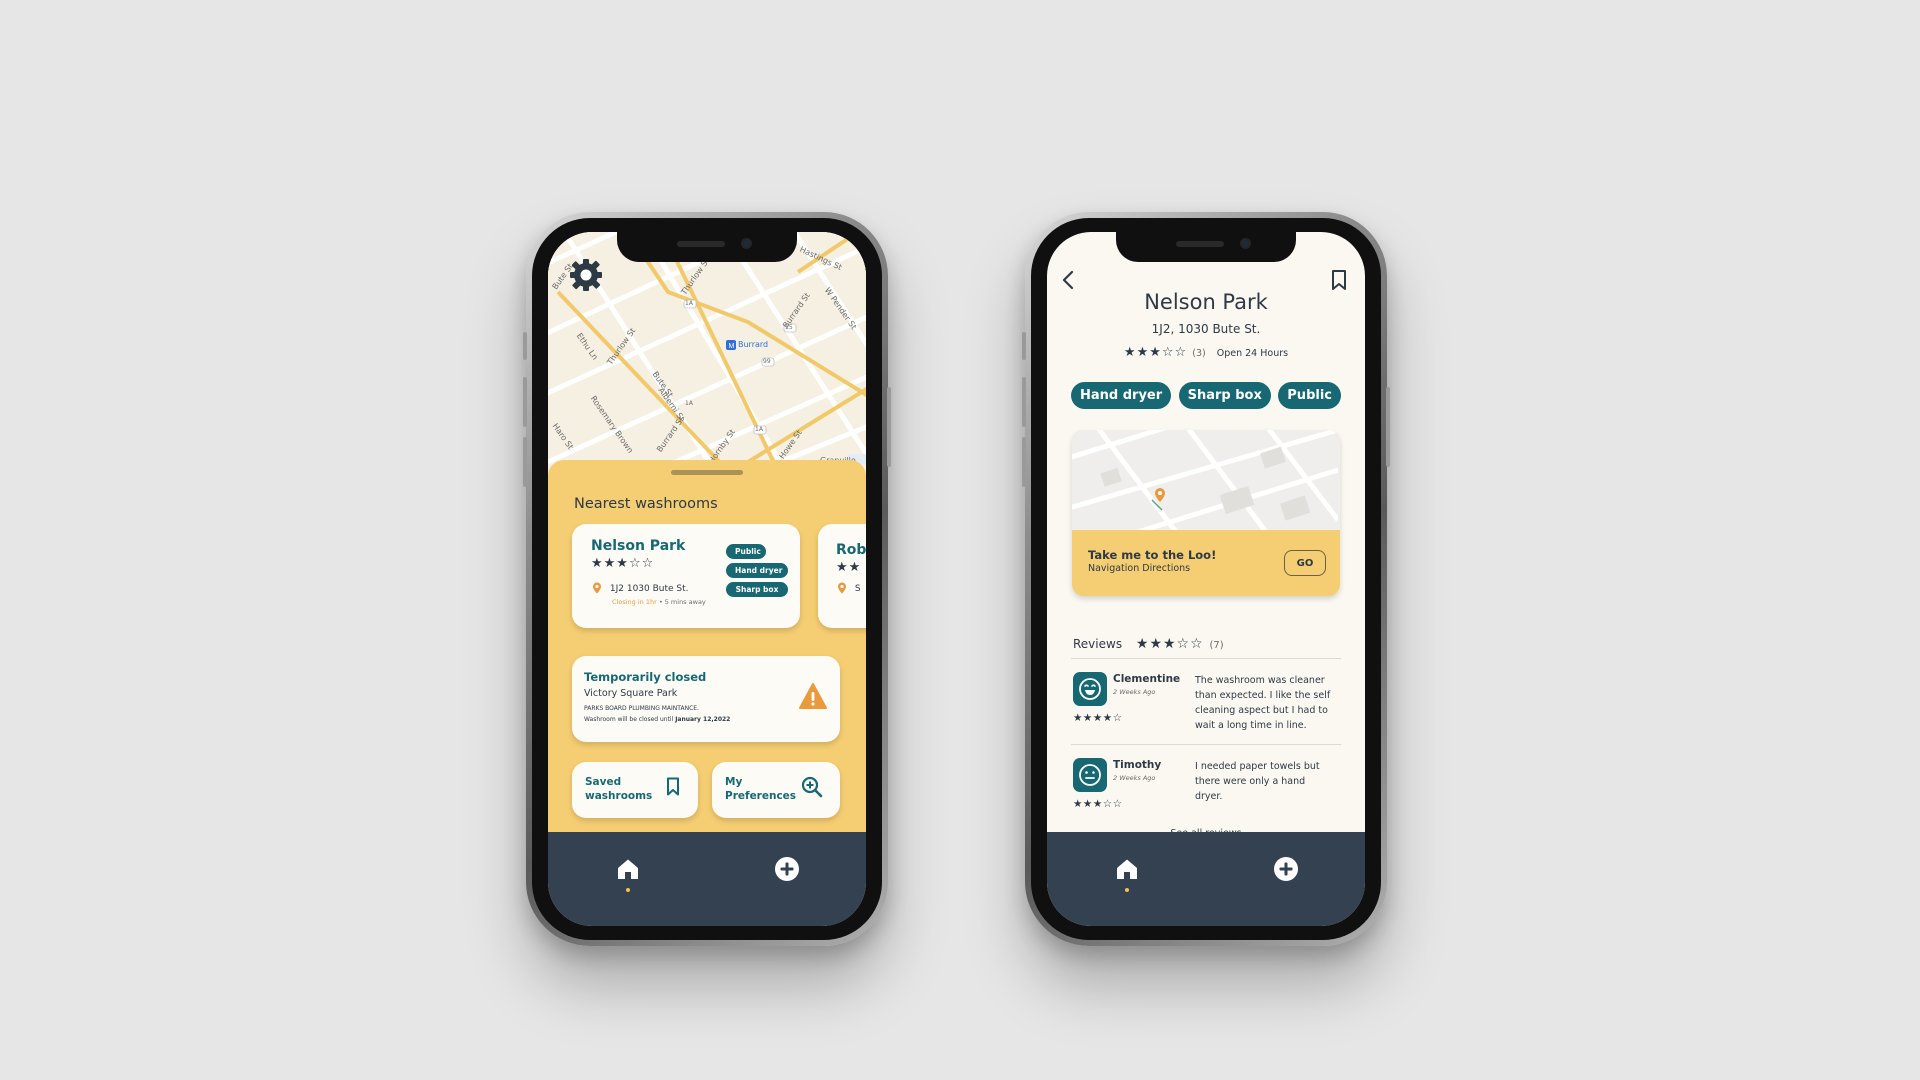 This screenshot has width=1920, height=1080. I want to click on card-title: Rob, so click(851, 550).